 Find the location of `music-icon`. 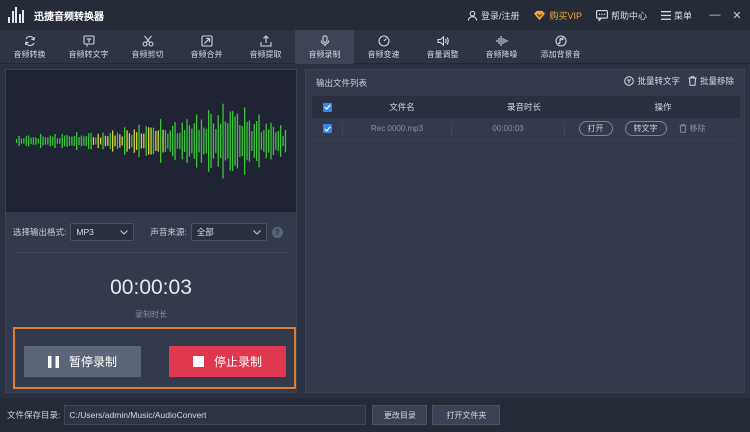

music-icon is located at coordinates (560, 40).